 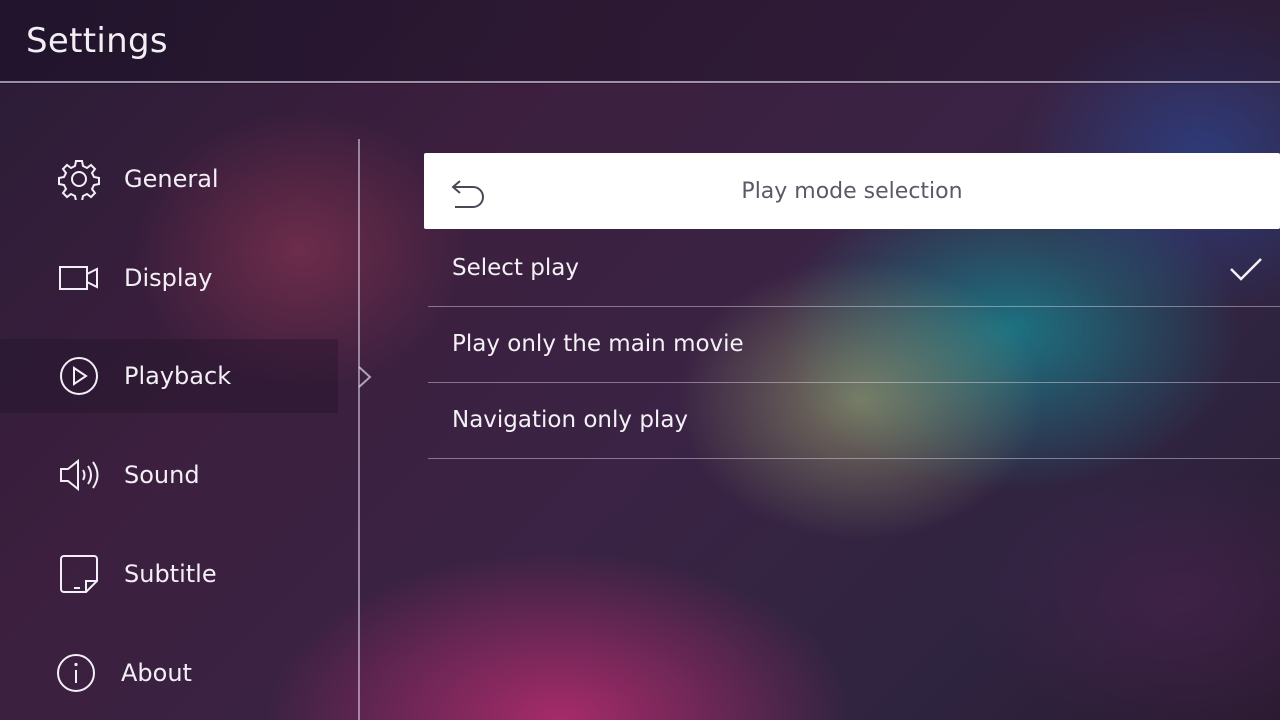 I want to click on sidebar-item-sound: Sound, so click(x=169, y=475).